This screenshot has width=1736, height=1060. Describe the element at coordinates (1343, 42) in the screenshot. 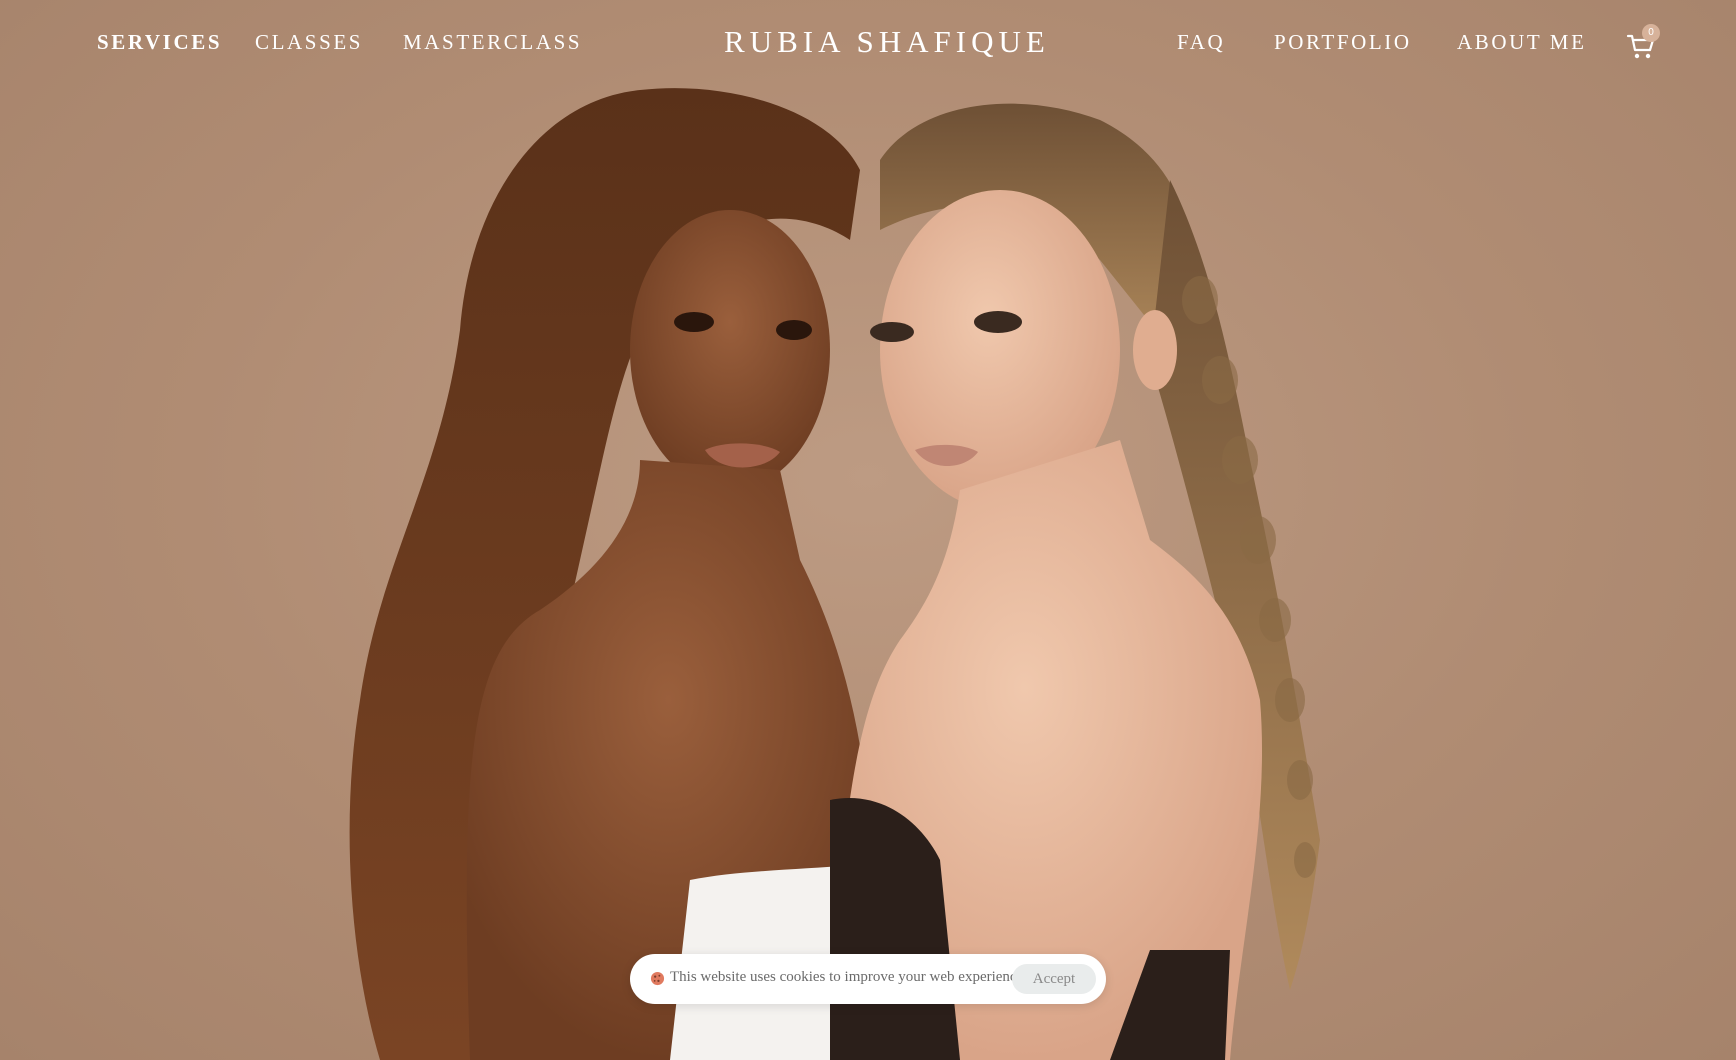

I see `nav-portfolio: PORTFOLIO` at that location.